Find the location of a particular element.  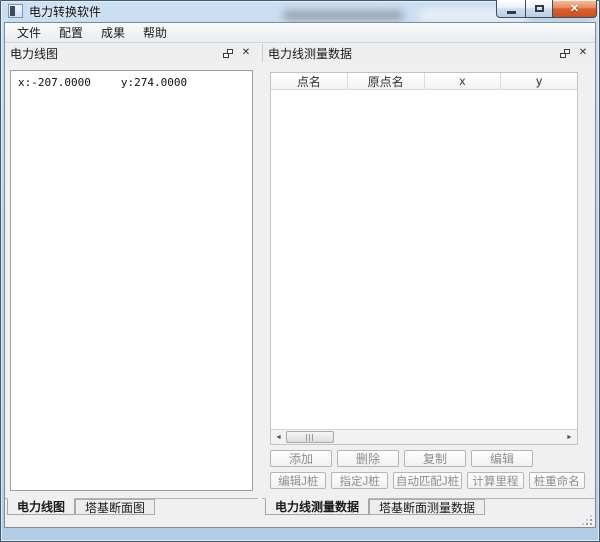

minimize-icon is located at coordinates (511, 12).